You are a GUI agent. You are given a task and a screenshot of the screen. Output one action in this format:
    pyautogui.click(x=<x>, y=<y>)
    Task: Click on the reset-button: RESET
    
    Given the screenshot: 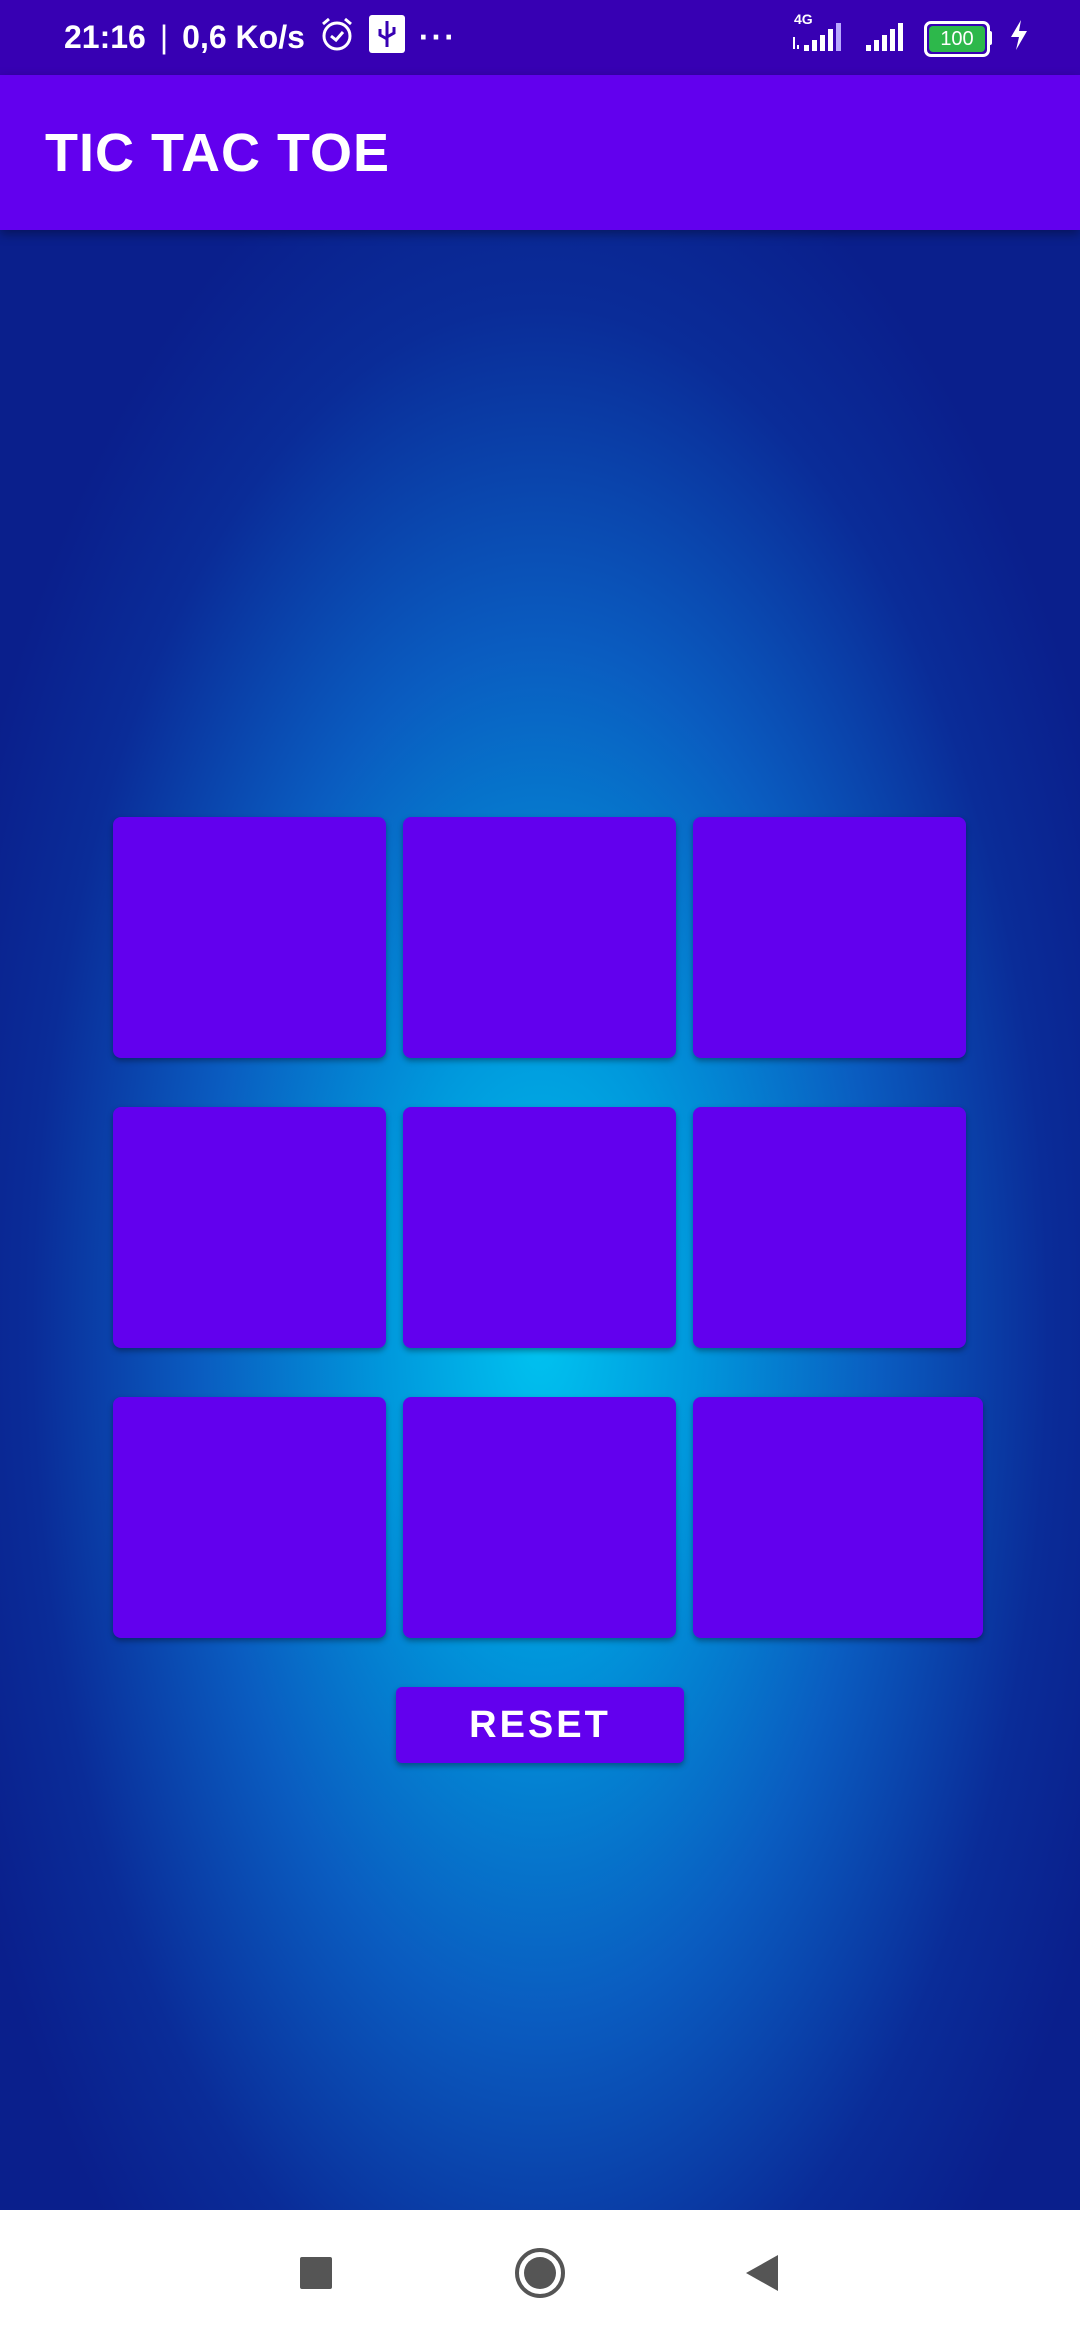 What is the action you would take?
    pyautogui.click(x=540, y=1725)
    